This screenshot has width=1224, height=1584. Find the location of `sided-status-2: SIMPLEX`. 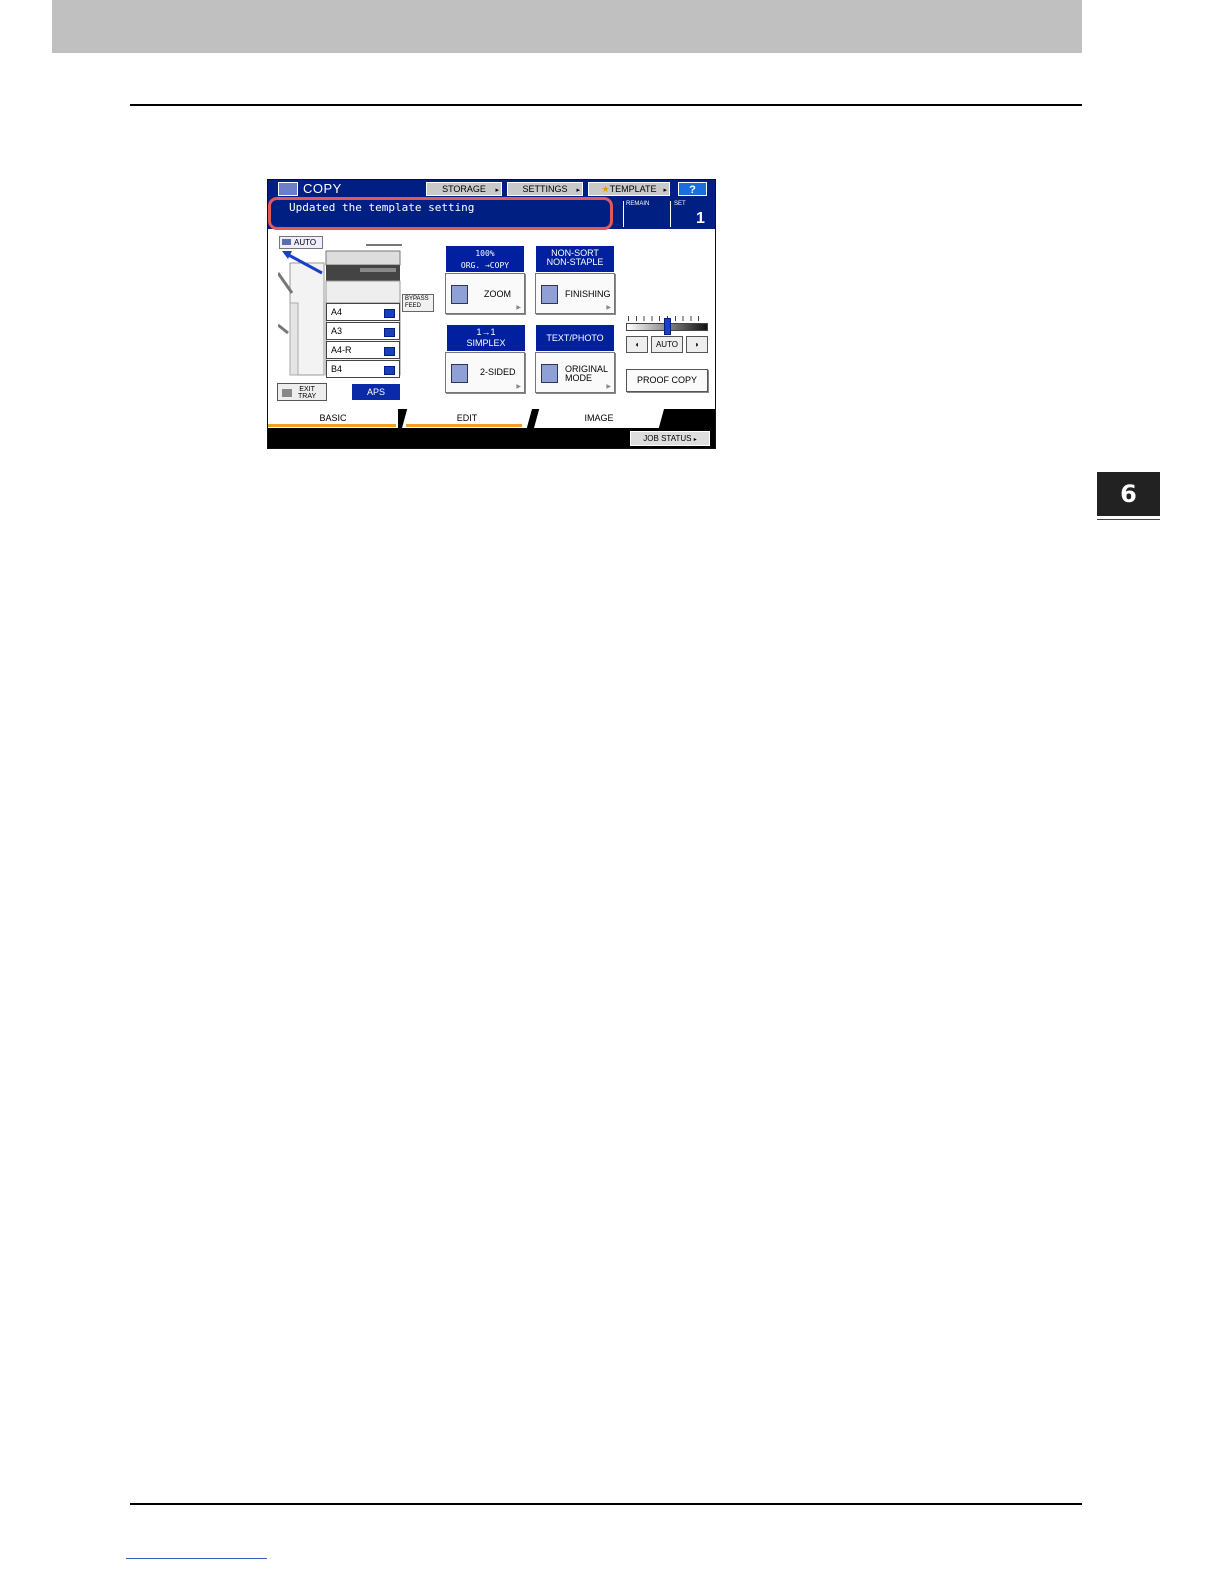

sided-status-2: SIMPLEX is located at coordinates (486, 343).